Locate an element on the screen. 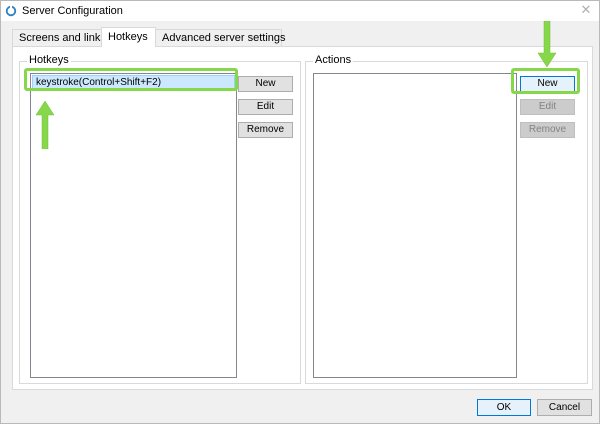 This screenshot has height=426, width=602. tab-advanced-server-settings: Advanced server settings is located at coordinates (220, 37).